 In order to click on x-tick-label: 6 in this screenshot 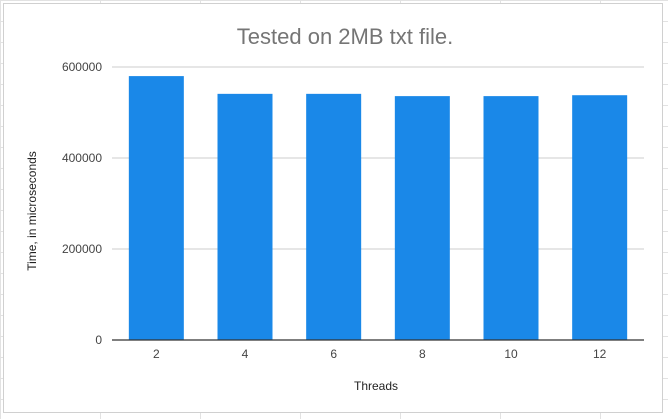, I will do `click(333, 354)`.